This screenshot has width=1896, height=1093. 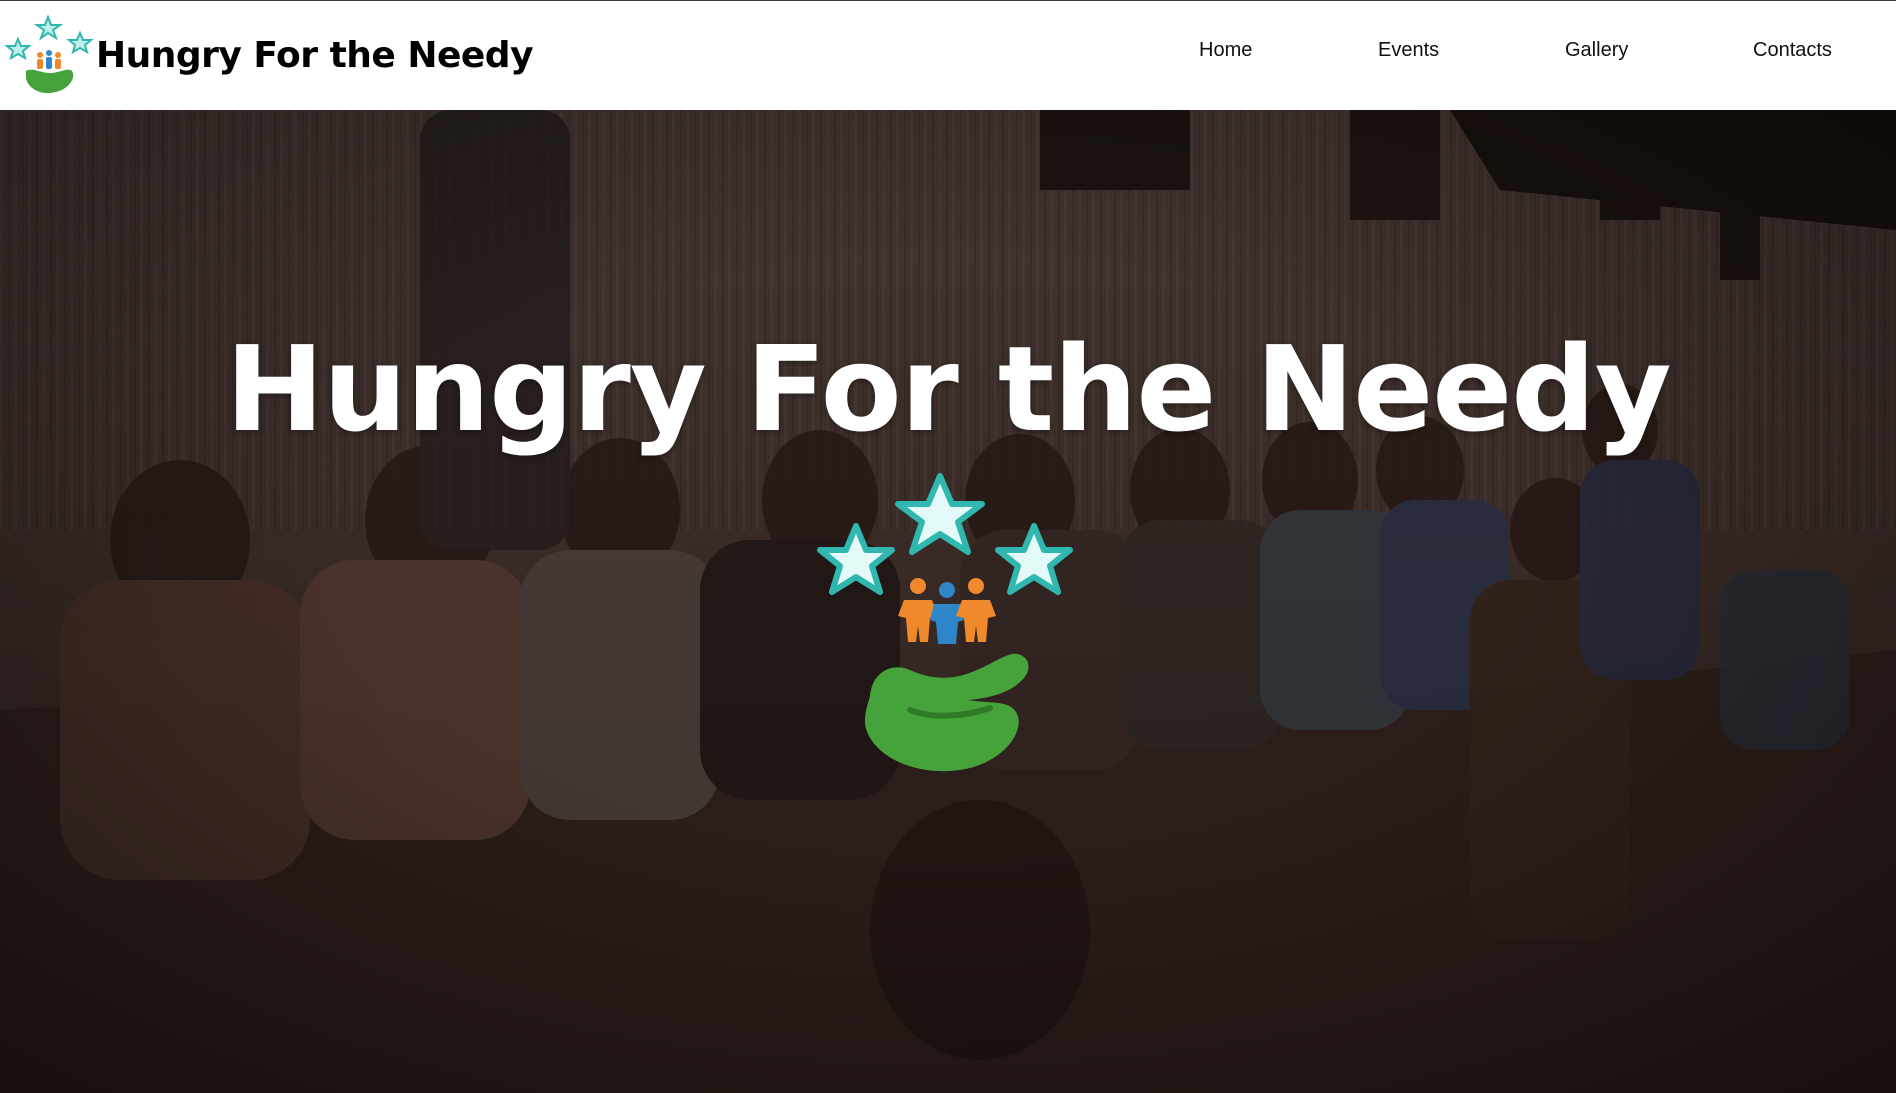 I want to click on nav-link-events: Events, so click(x=1408, y=50).